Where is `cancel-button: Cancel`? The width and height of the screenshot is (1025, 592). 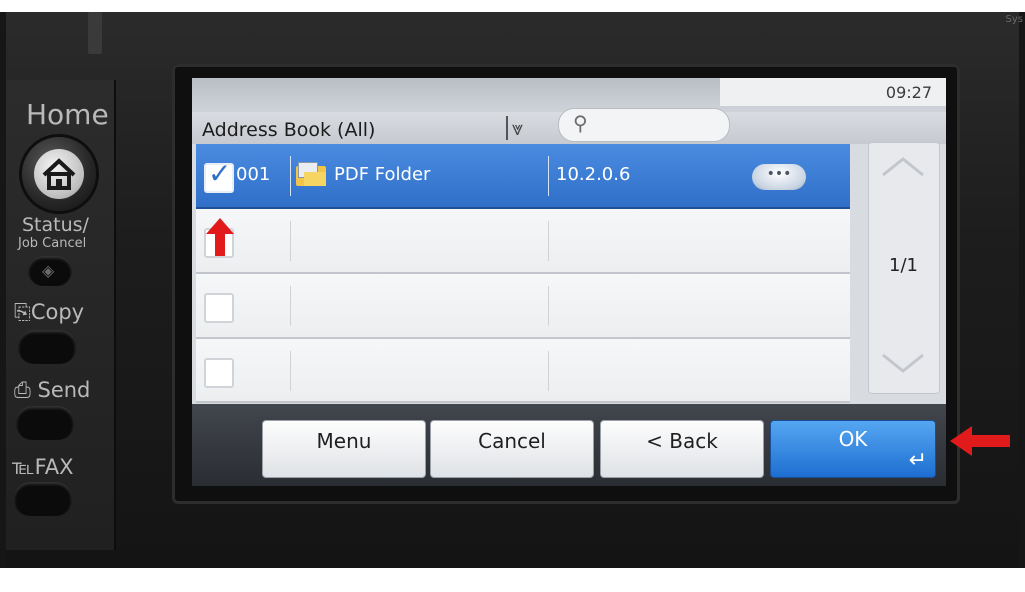
cancel-button: Cancel is located at coordinates (512, 449).